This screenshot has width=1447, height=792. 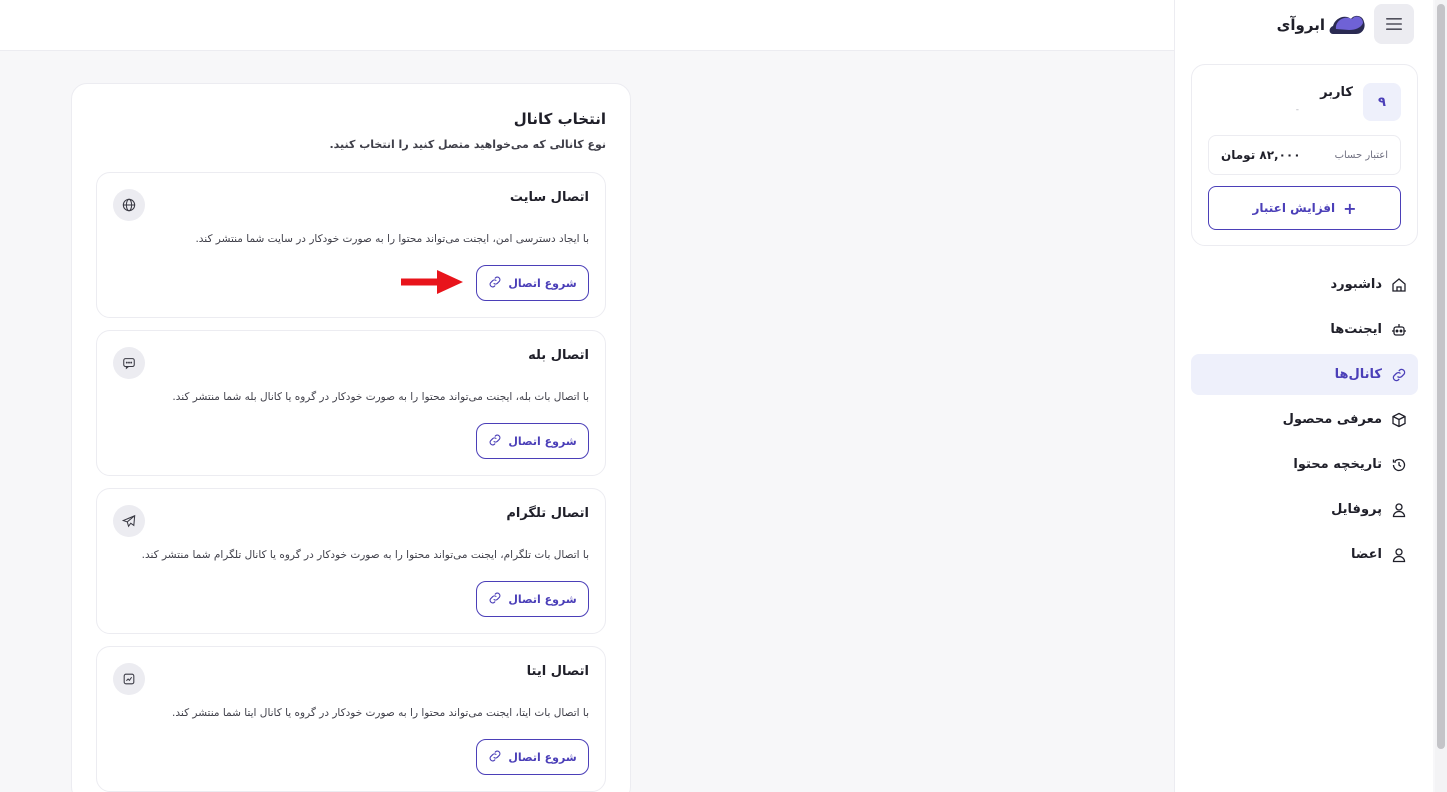 What do you see at coordinates (129, 205) in the screenshot?
I see `globe-icon` at bounding box center [129, 205].